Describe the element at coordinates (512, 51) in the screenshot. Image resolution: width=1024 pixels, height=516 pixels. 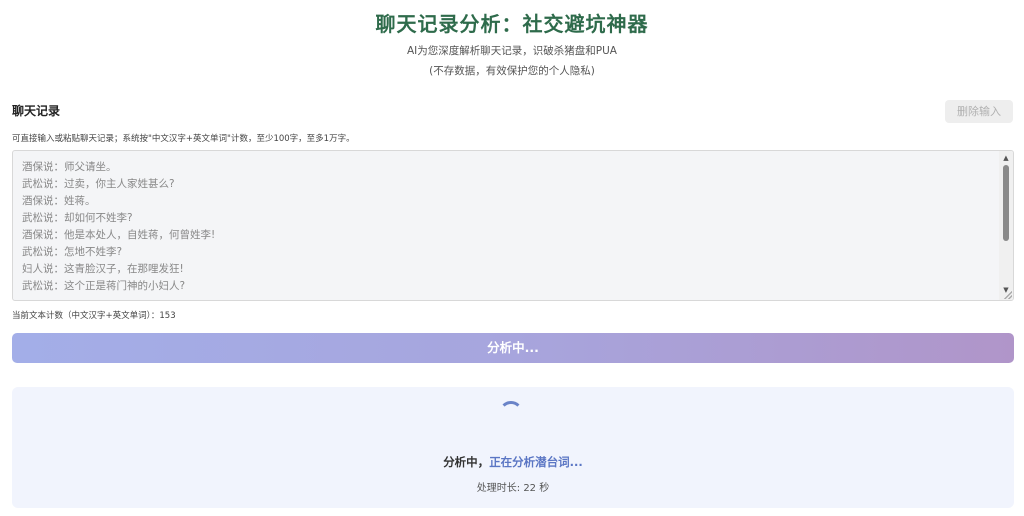
I see `page-subtitle: AI为您深度解析聊天记录，识破杀猪盘和PUA` at that location.